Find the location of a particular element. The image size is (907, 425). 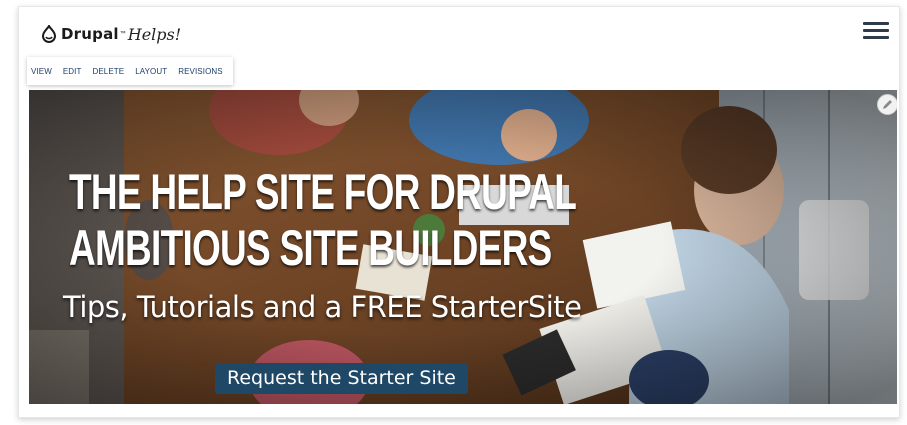

edit-banner-button is located at coordinates (887, 104).